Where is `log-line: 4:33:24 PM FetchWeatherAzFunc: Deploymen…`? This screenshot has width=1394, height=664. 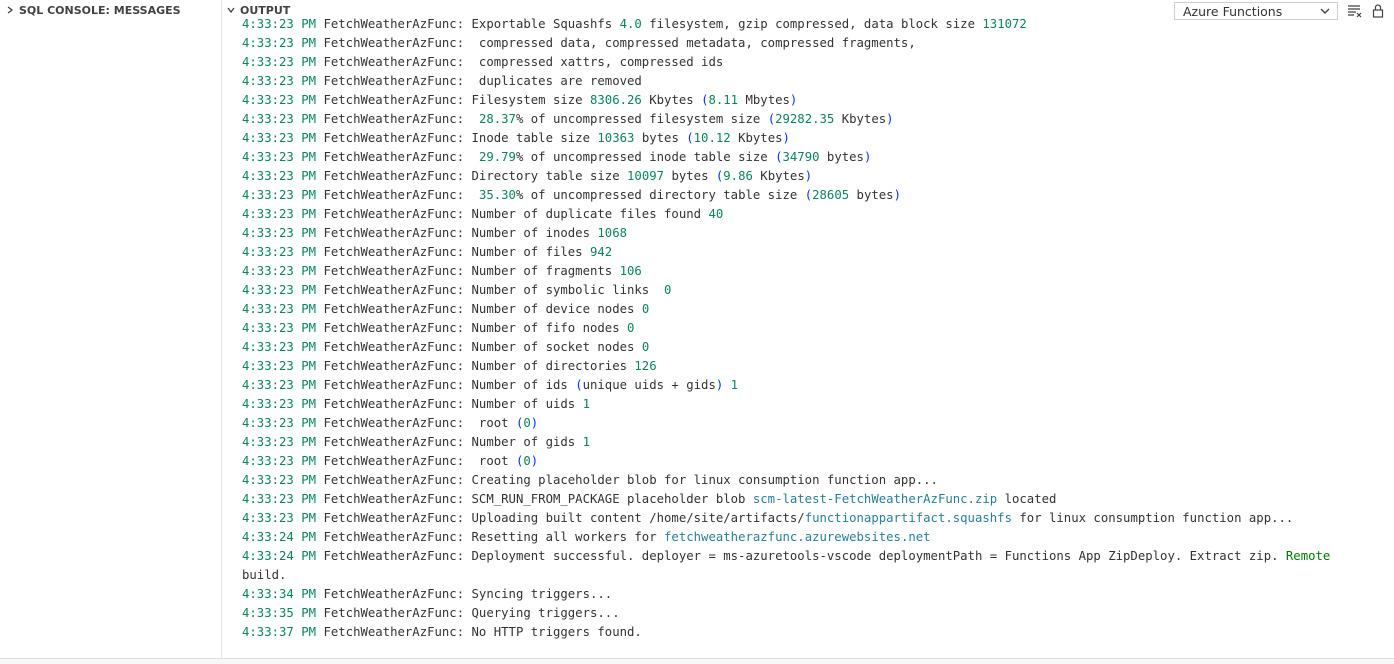 log-line: 4:33:24 PM FetchWeatherAzFunc: Deploymen… is located at coordinates (812, 566).